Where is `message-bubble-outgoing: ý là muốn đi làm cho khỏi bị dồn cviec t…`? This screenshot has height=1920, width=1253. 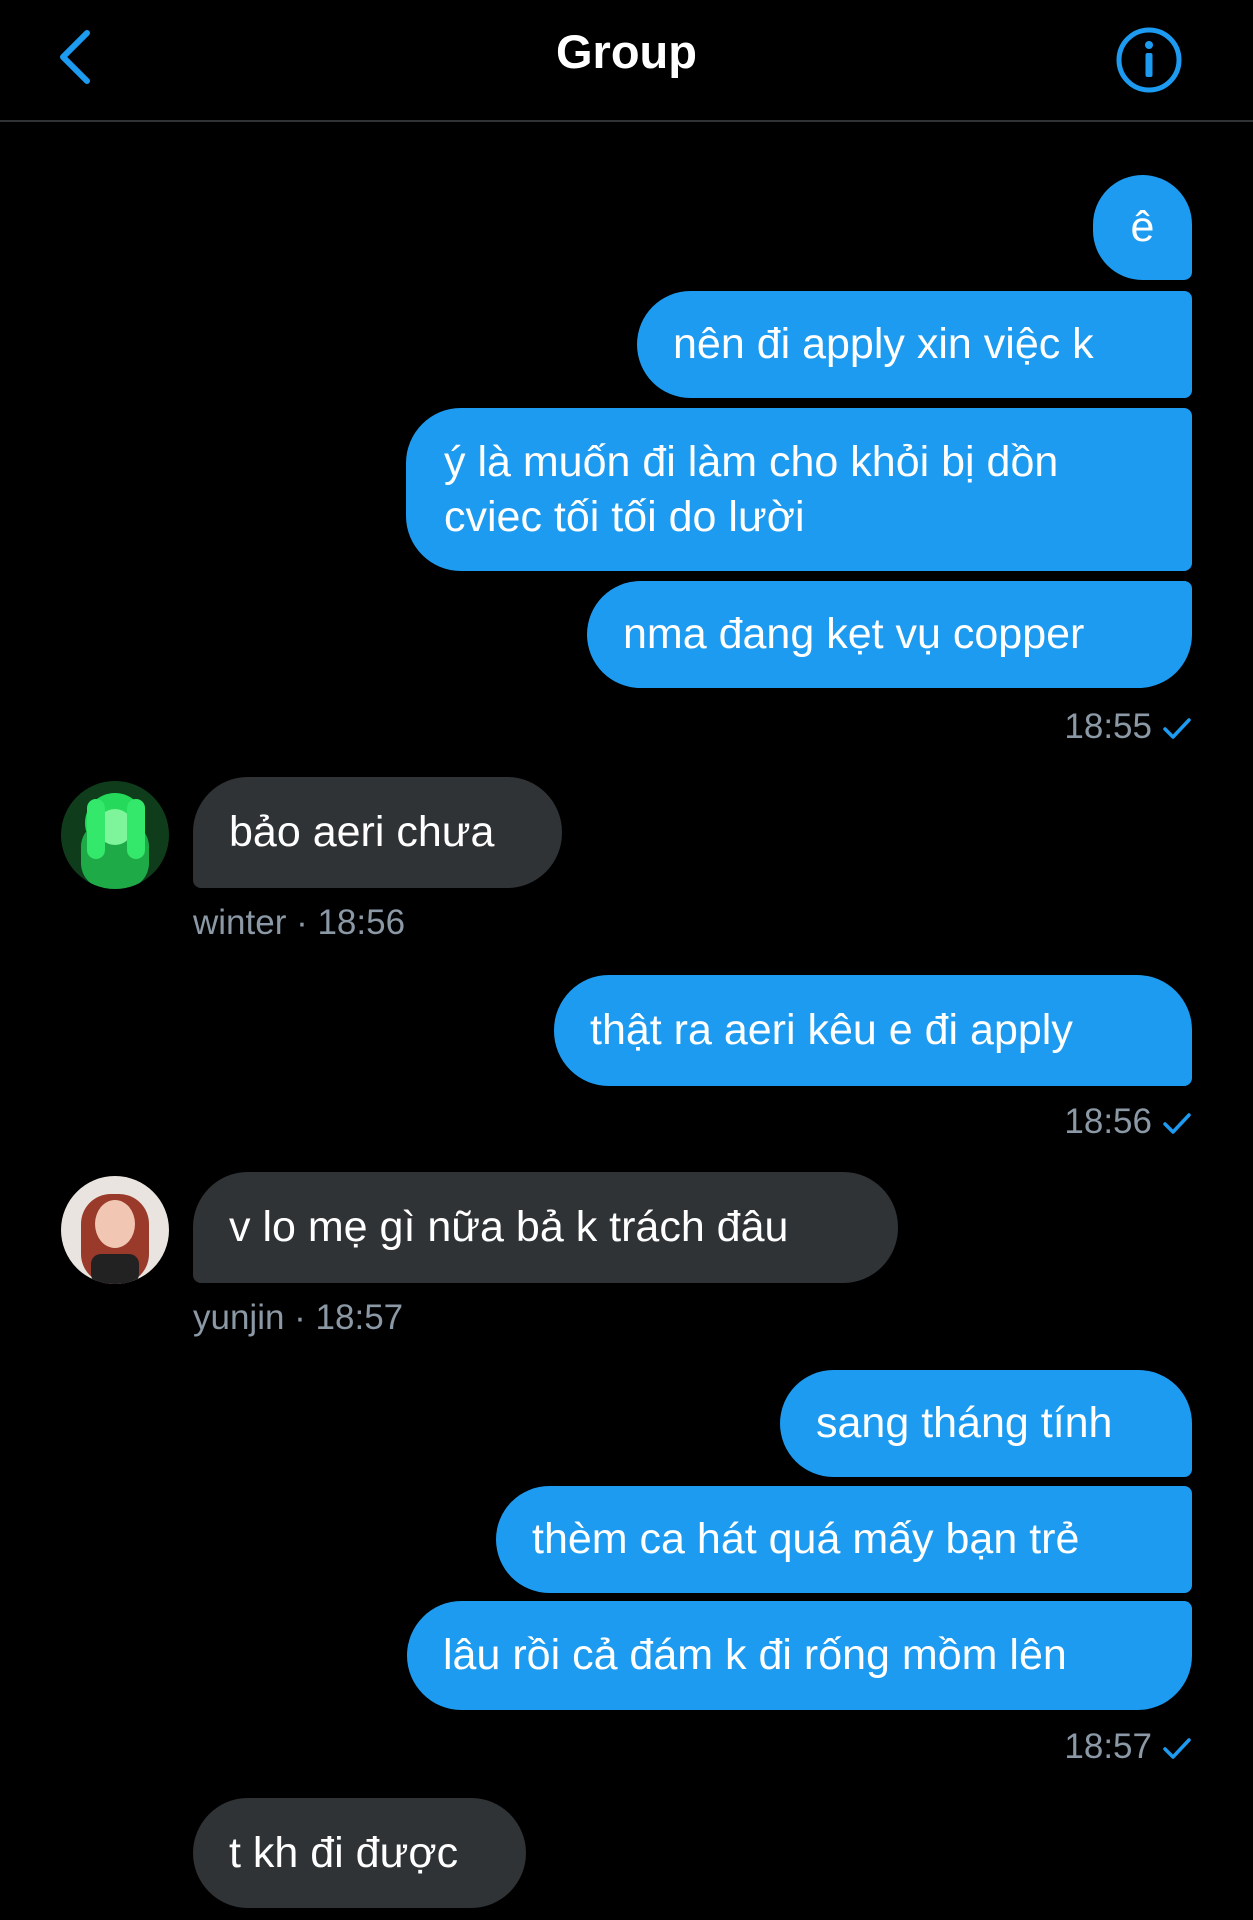
message-bubble-outgoing: ý là muốn đi làm cho khỏi bị dồn cviec t… is located at coordinates (799, 489).